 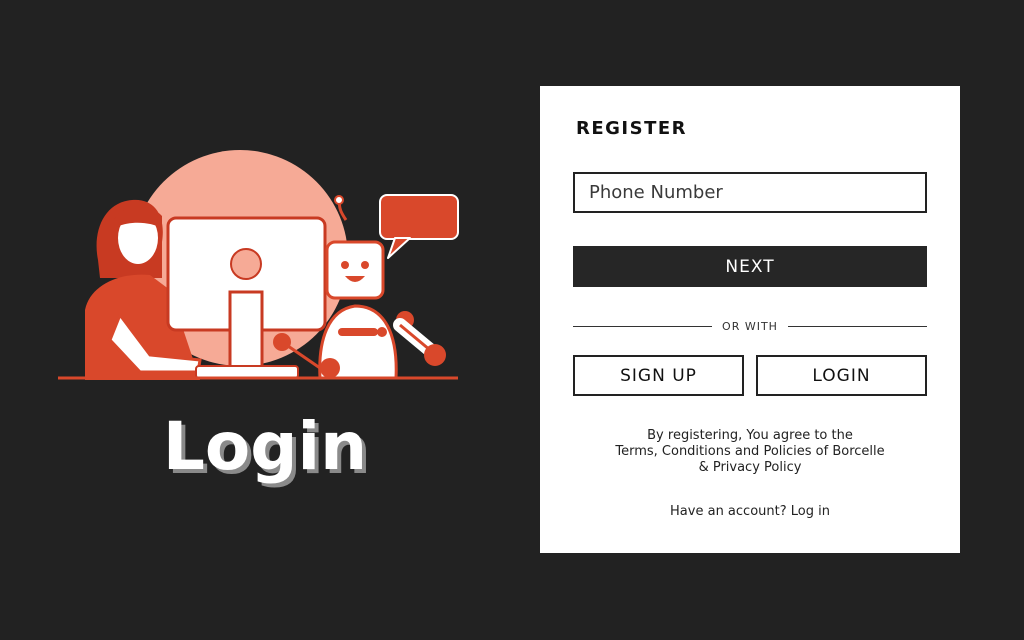 What do you see at coordinates (632, 128) in the screenshot?
I see `register-title: REGISTER` at bounding box center [632, 128].